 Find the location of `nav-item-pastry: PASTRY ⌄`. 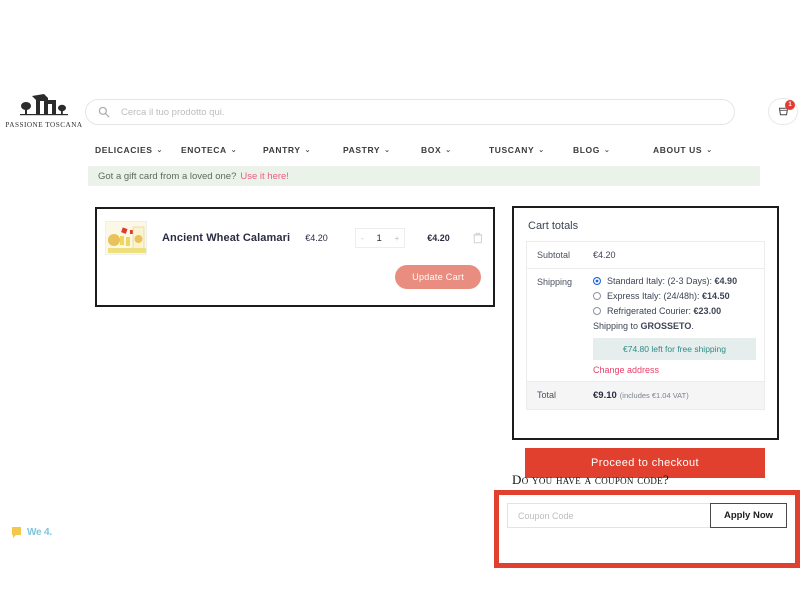

nav-item-pastry: PASTRY ⌄ is located at coordinates (382, 150).